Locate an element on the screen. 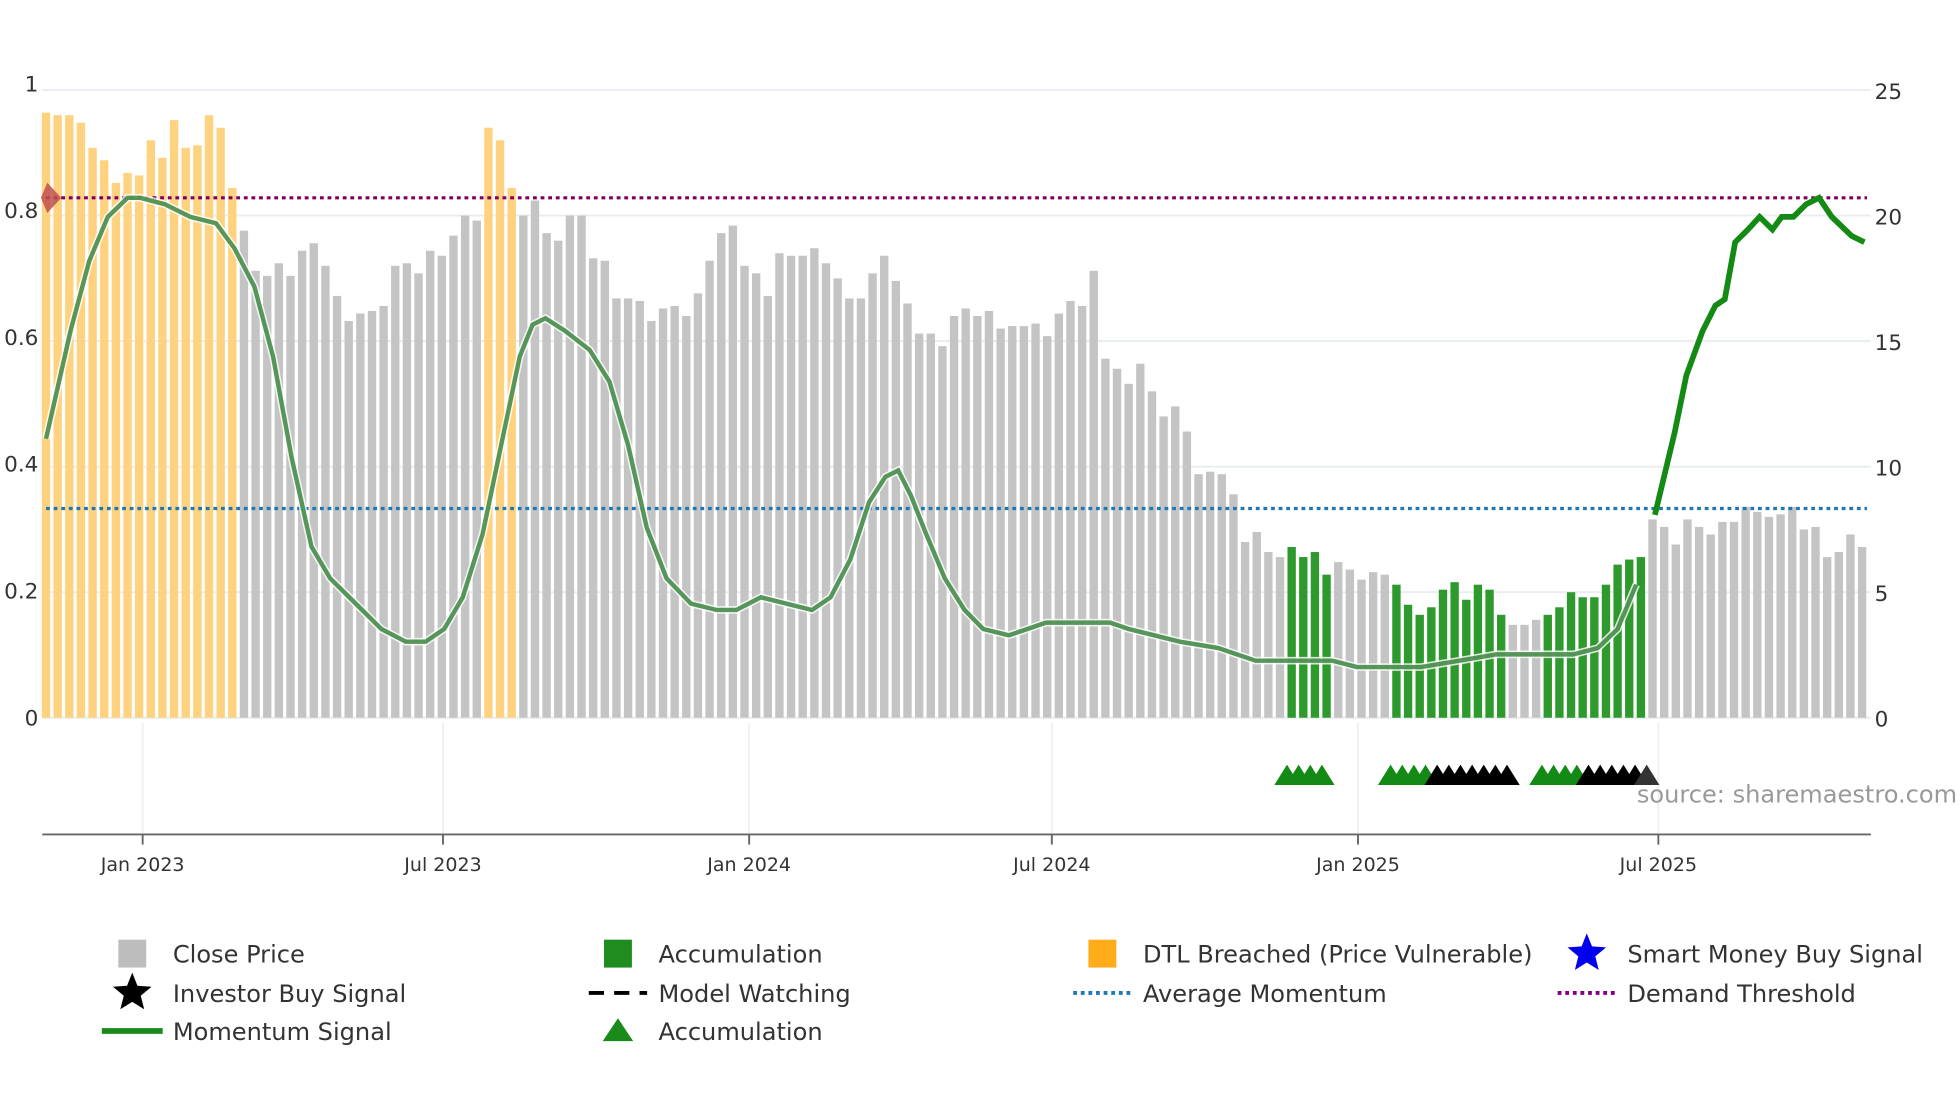 Image resolution: width=1960 pixels, height=1102 pixels. legend-item: Smart Money Buy Signal is located at coordinates (1745, 951).